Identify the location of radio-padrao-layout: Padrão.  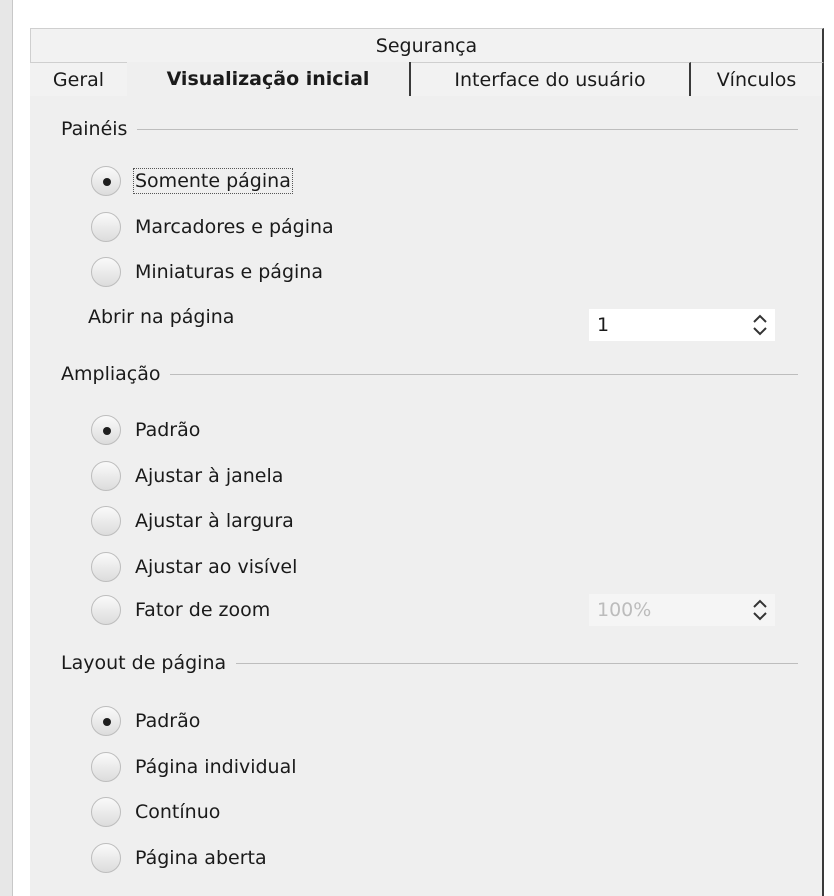
(145, 721).